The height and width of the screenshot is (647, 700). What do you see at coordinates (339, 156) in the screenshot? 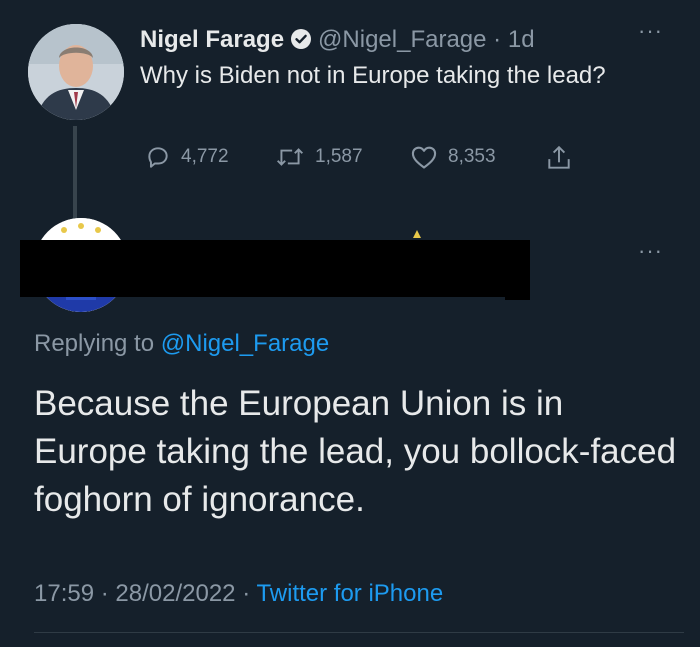
I see `retweet-count: 1,587` at bounding box center [339, 156].